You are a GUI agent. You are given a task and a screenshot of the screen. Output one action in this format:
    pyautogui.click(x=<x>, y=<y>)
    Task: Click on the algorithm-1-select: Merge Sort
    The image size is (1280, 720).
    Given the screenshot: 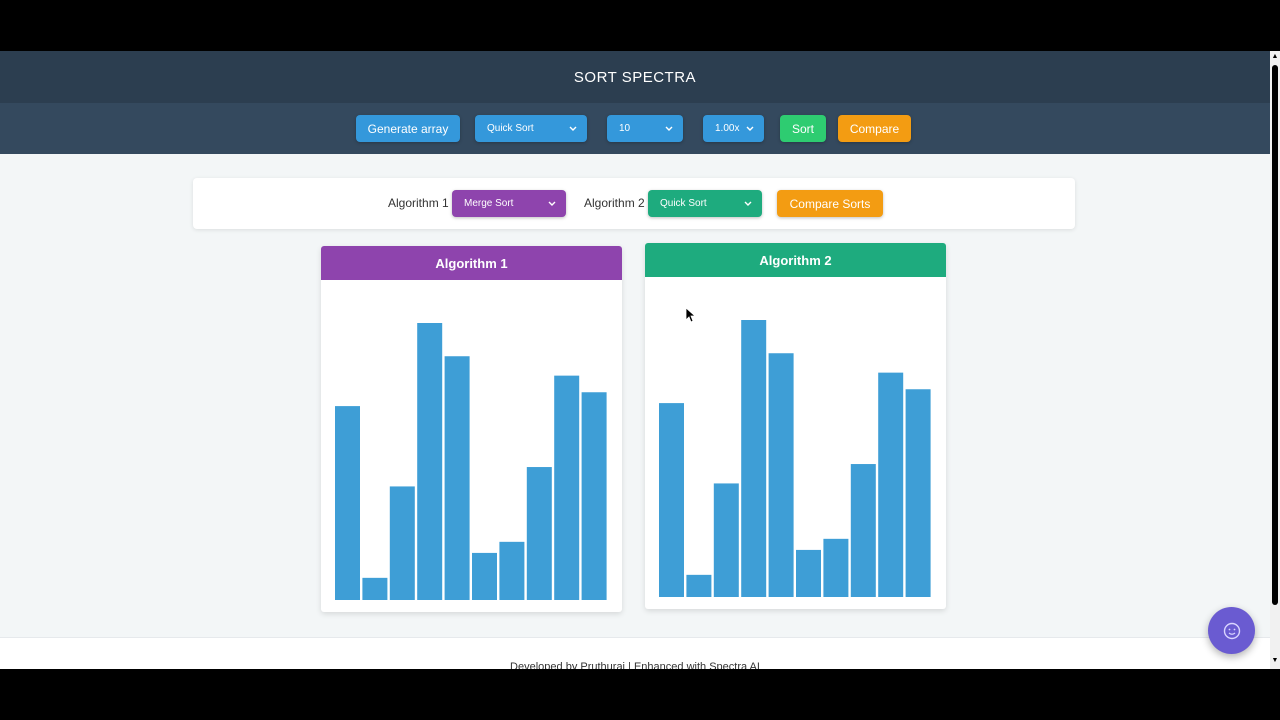 What is the action you would take?
    pyautogui.click(x=509, y=203)
    